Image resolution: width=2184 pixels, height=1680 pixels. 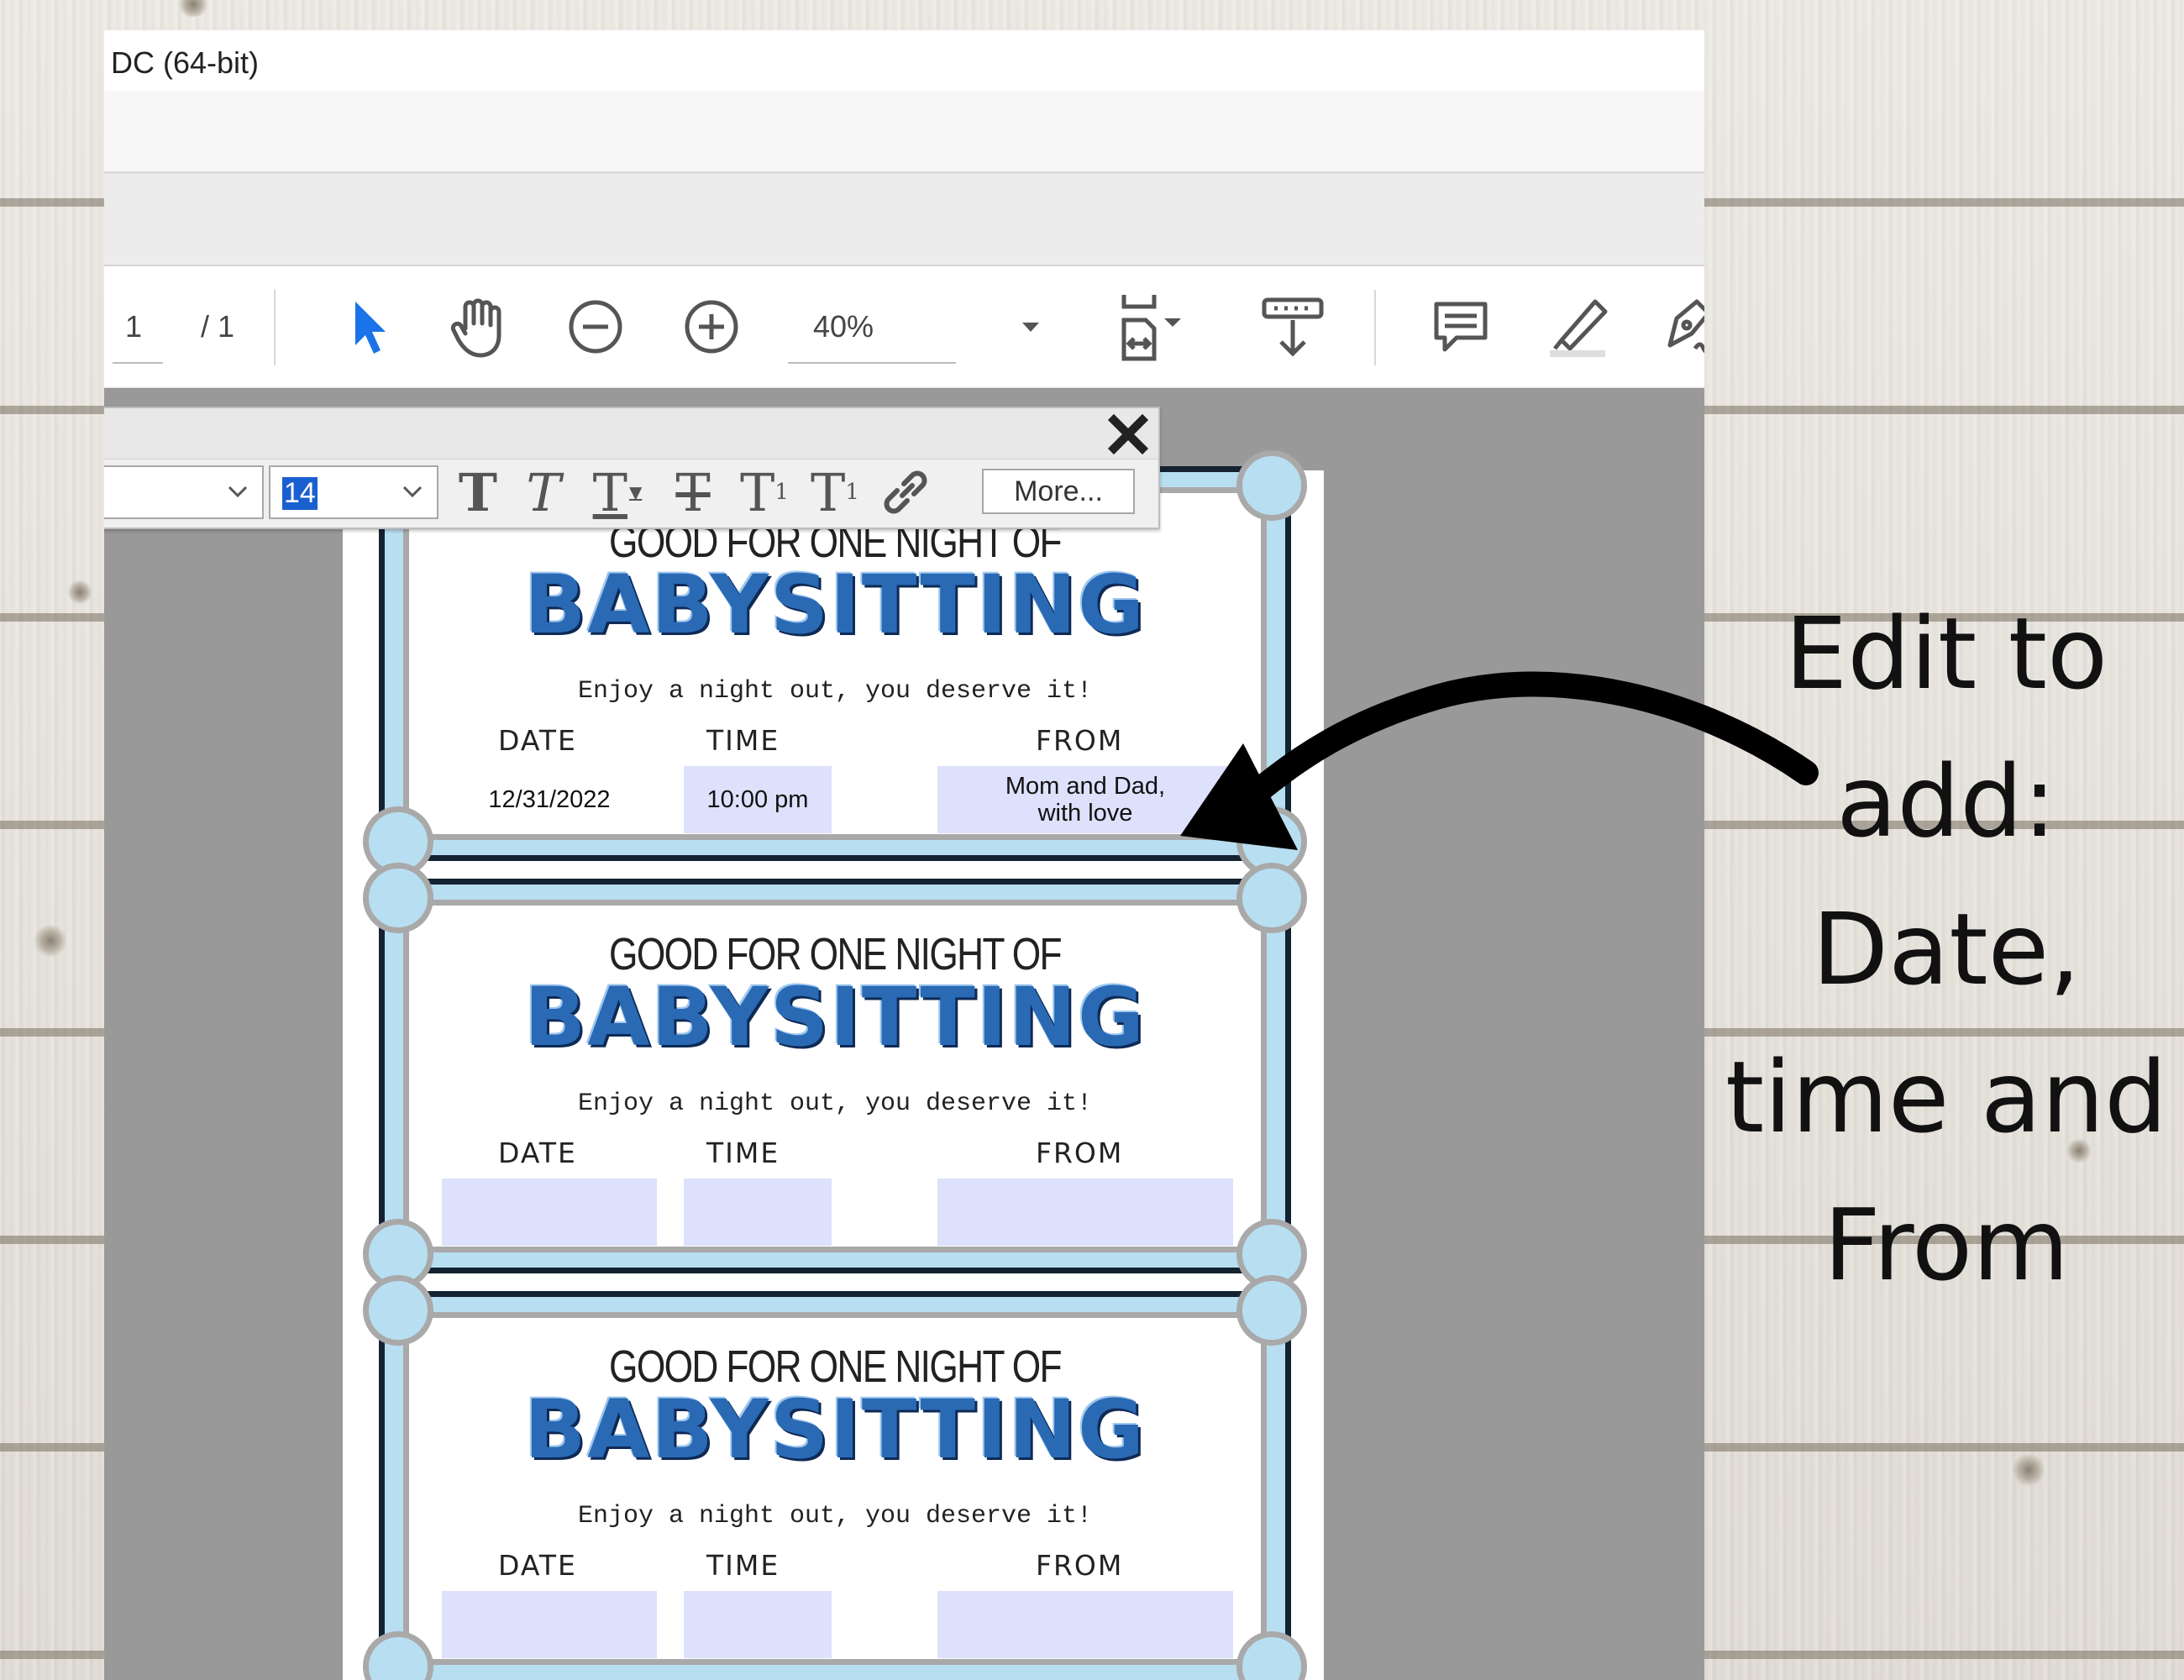 I want to click on link-icon, so click(x=905, y=492).